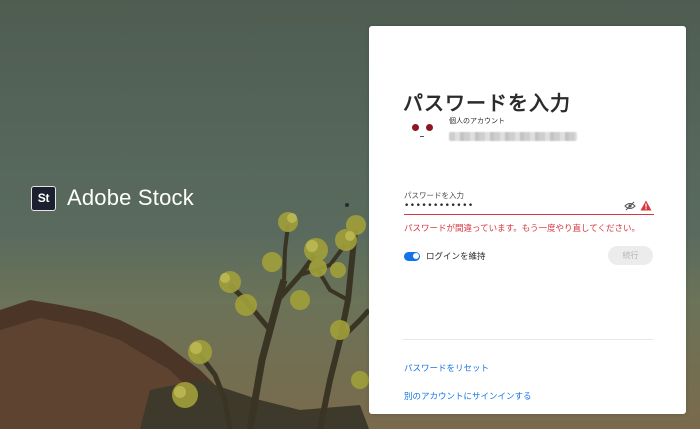 The width and height of the screenshot is (700, 429). I want to click on password-field: ••••••••••••, so click(529, 207).